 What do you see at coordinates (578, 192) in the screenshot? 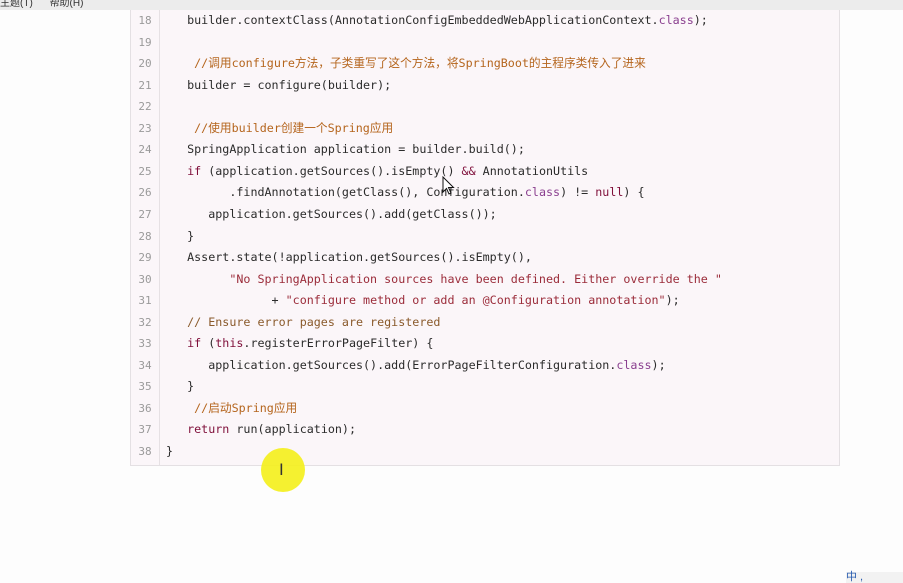
I see `code-token: ) !=` at bounding box center [578, 192].